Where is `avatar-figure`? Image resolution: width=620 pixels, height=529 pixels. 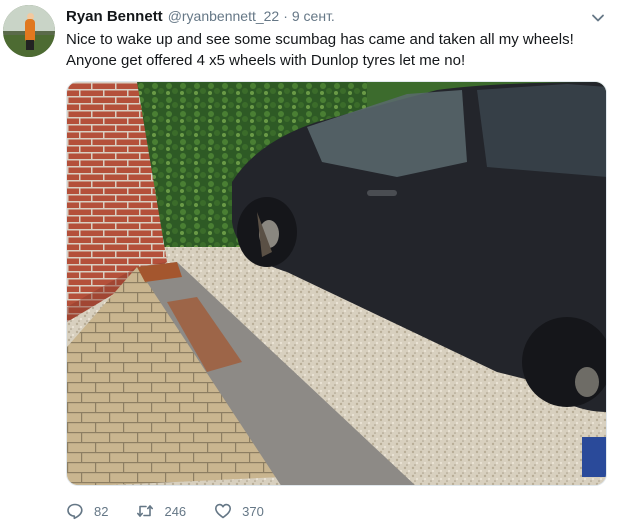
avatar-figure is located at coordinates (30, 30).